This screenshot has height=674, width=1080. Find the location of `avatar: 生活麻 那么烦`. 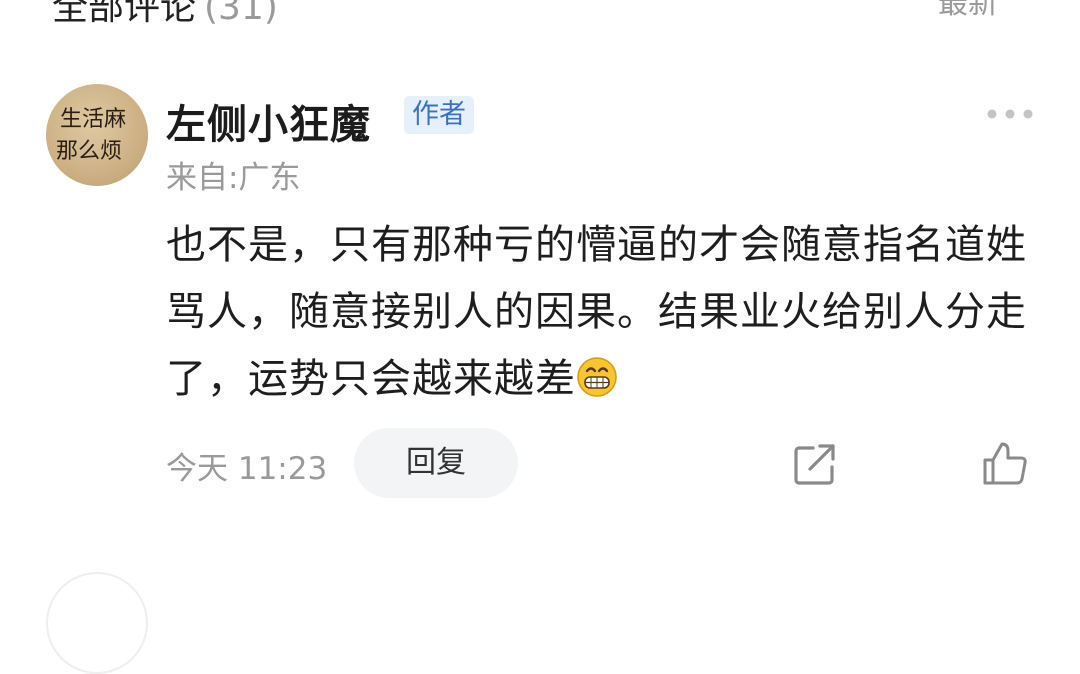

avatar: 生活麻 那么烦 is located at coordinates (97, 135).